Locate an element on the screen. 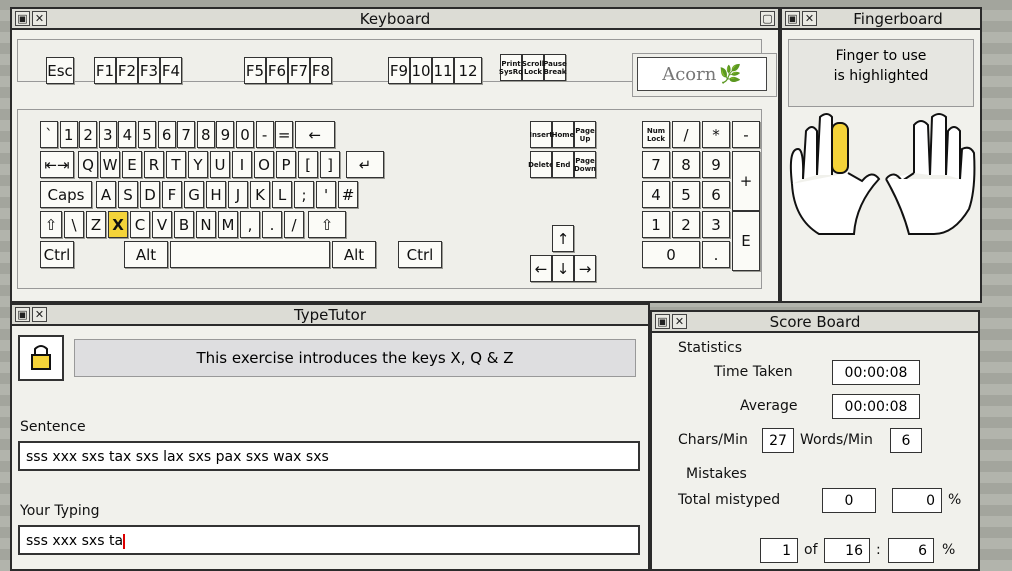  key-f9: F9 is located at coordinates (399, 70).